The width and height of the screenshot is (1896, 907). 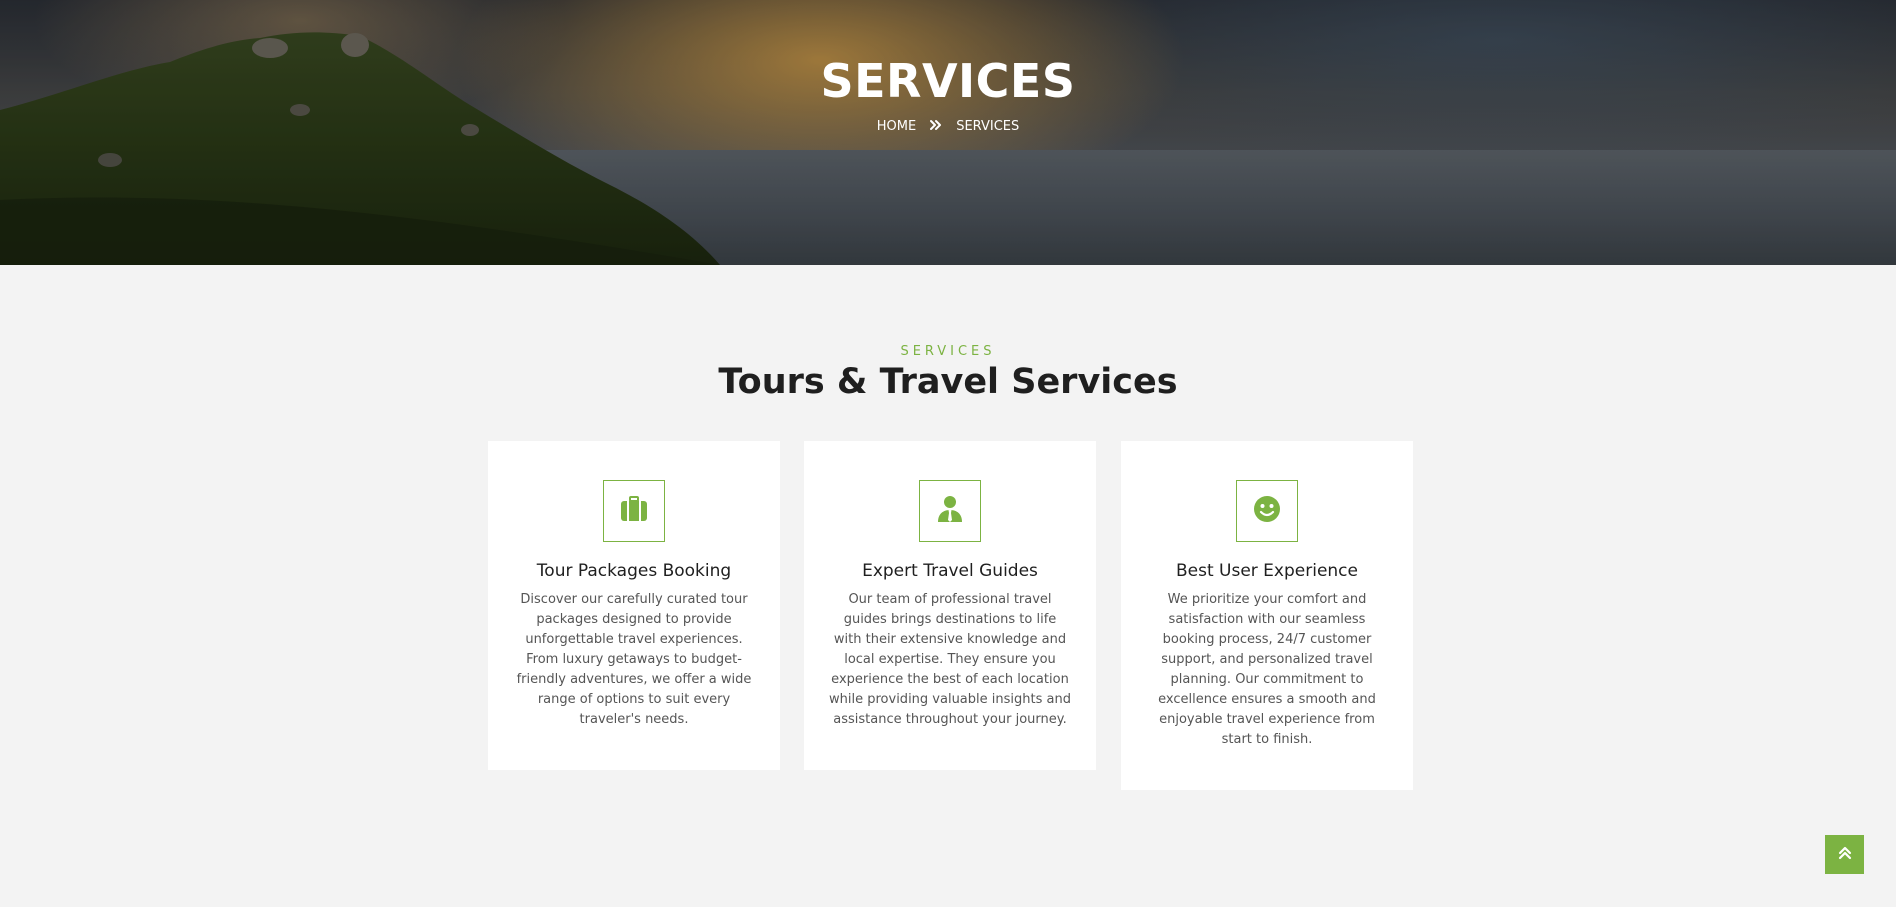 I want to click on breadcrumb: HOME SERVICES, so click(x=948, y=126).